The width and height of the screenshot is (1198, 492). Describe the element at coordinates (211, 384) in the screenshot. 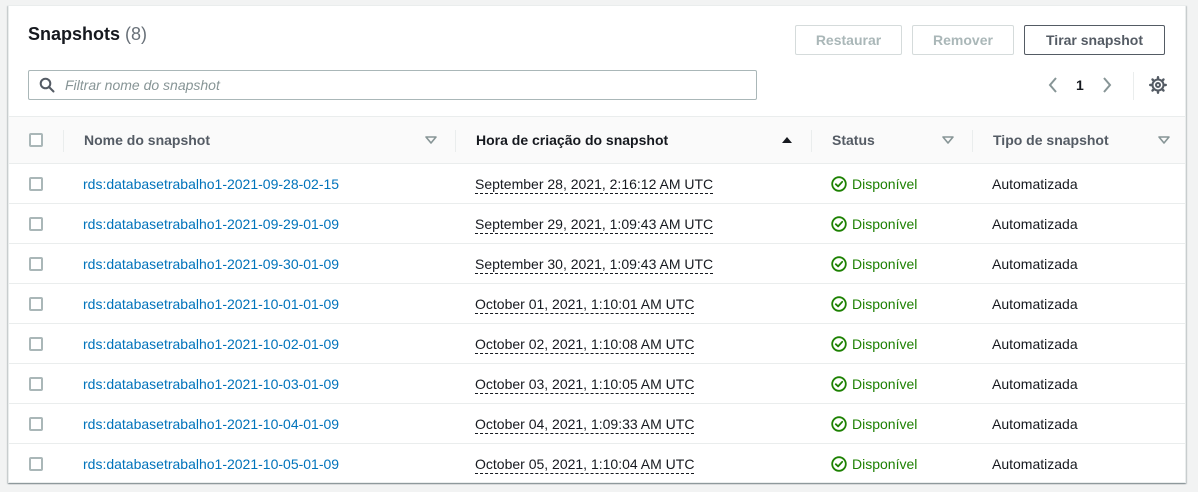

I see `snapshot-name-link: rds:databasetrabalho1-2021-10-03-01-09` at that location.